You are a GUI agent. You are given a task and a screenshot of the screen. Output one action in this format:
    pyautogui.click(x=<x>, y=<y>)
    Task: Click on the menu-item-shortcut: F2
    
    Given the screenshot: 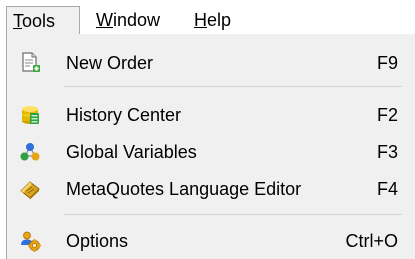 What is the action you would take?
    pyautogui.click(x=387, y=115)
    